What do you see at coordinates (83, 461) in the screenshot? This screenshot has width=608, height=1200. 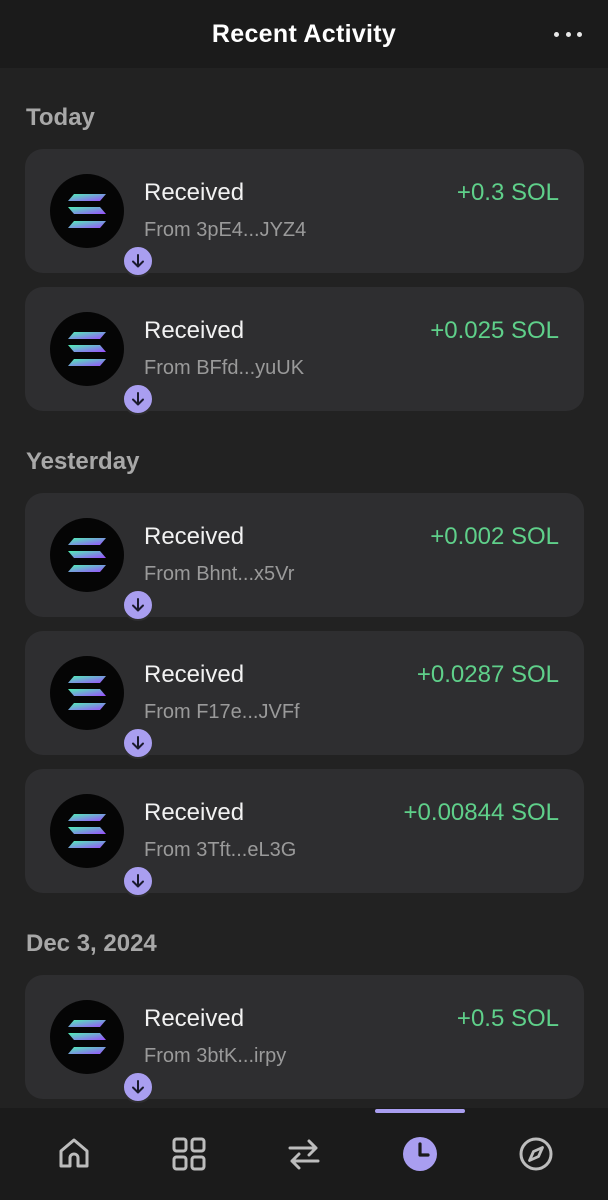 I see `section-title-yesterday: Yesterday` at bounding box center [83, 461].